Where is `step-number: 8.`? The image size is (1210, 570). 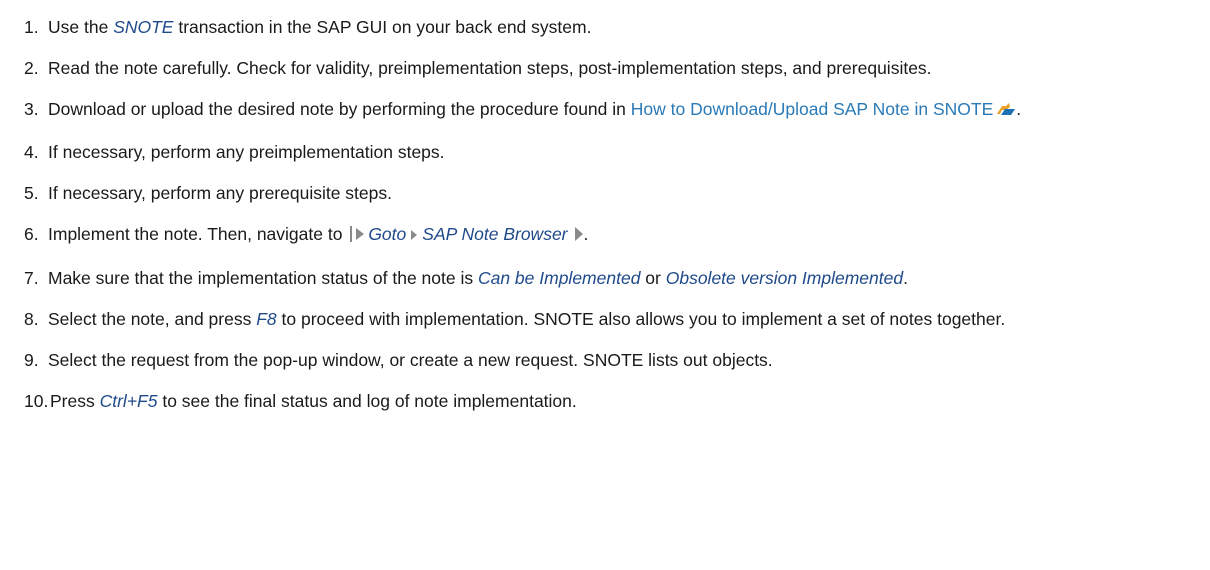
step-number: 8. is located at coordinates (31, 319).